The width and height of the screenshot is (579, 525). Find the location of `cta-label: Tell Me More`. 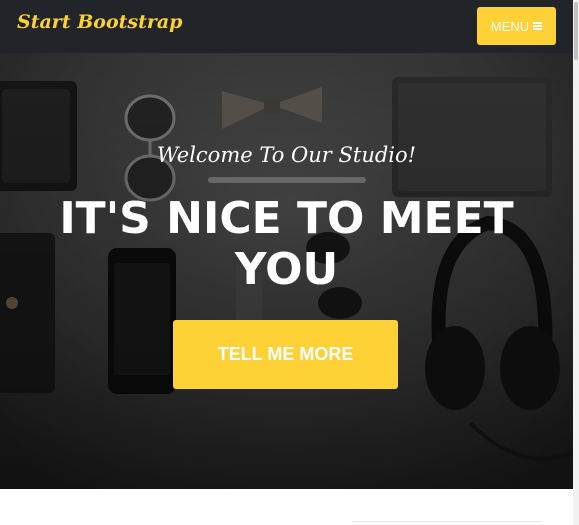

cta-label: Tell Me More is located at coordinates (285, 354).